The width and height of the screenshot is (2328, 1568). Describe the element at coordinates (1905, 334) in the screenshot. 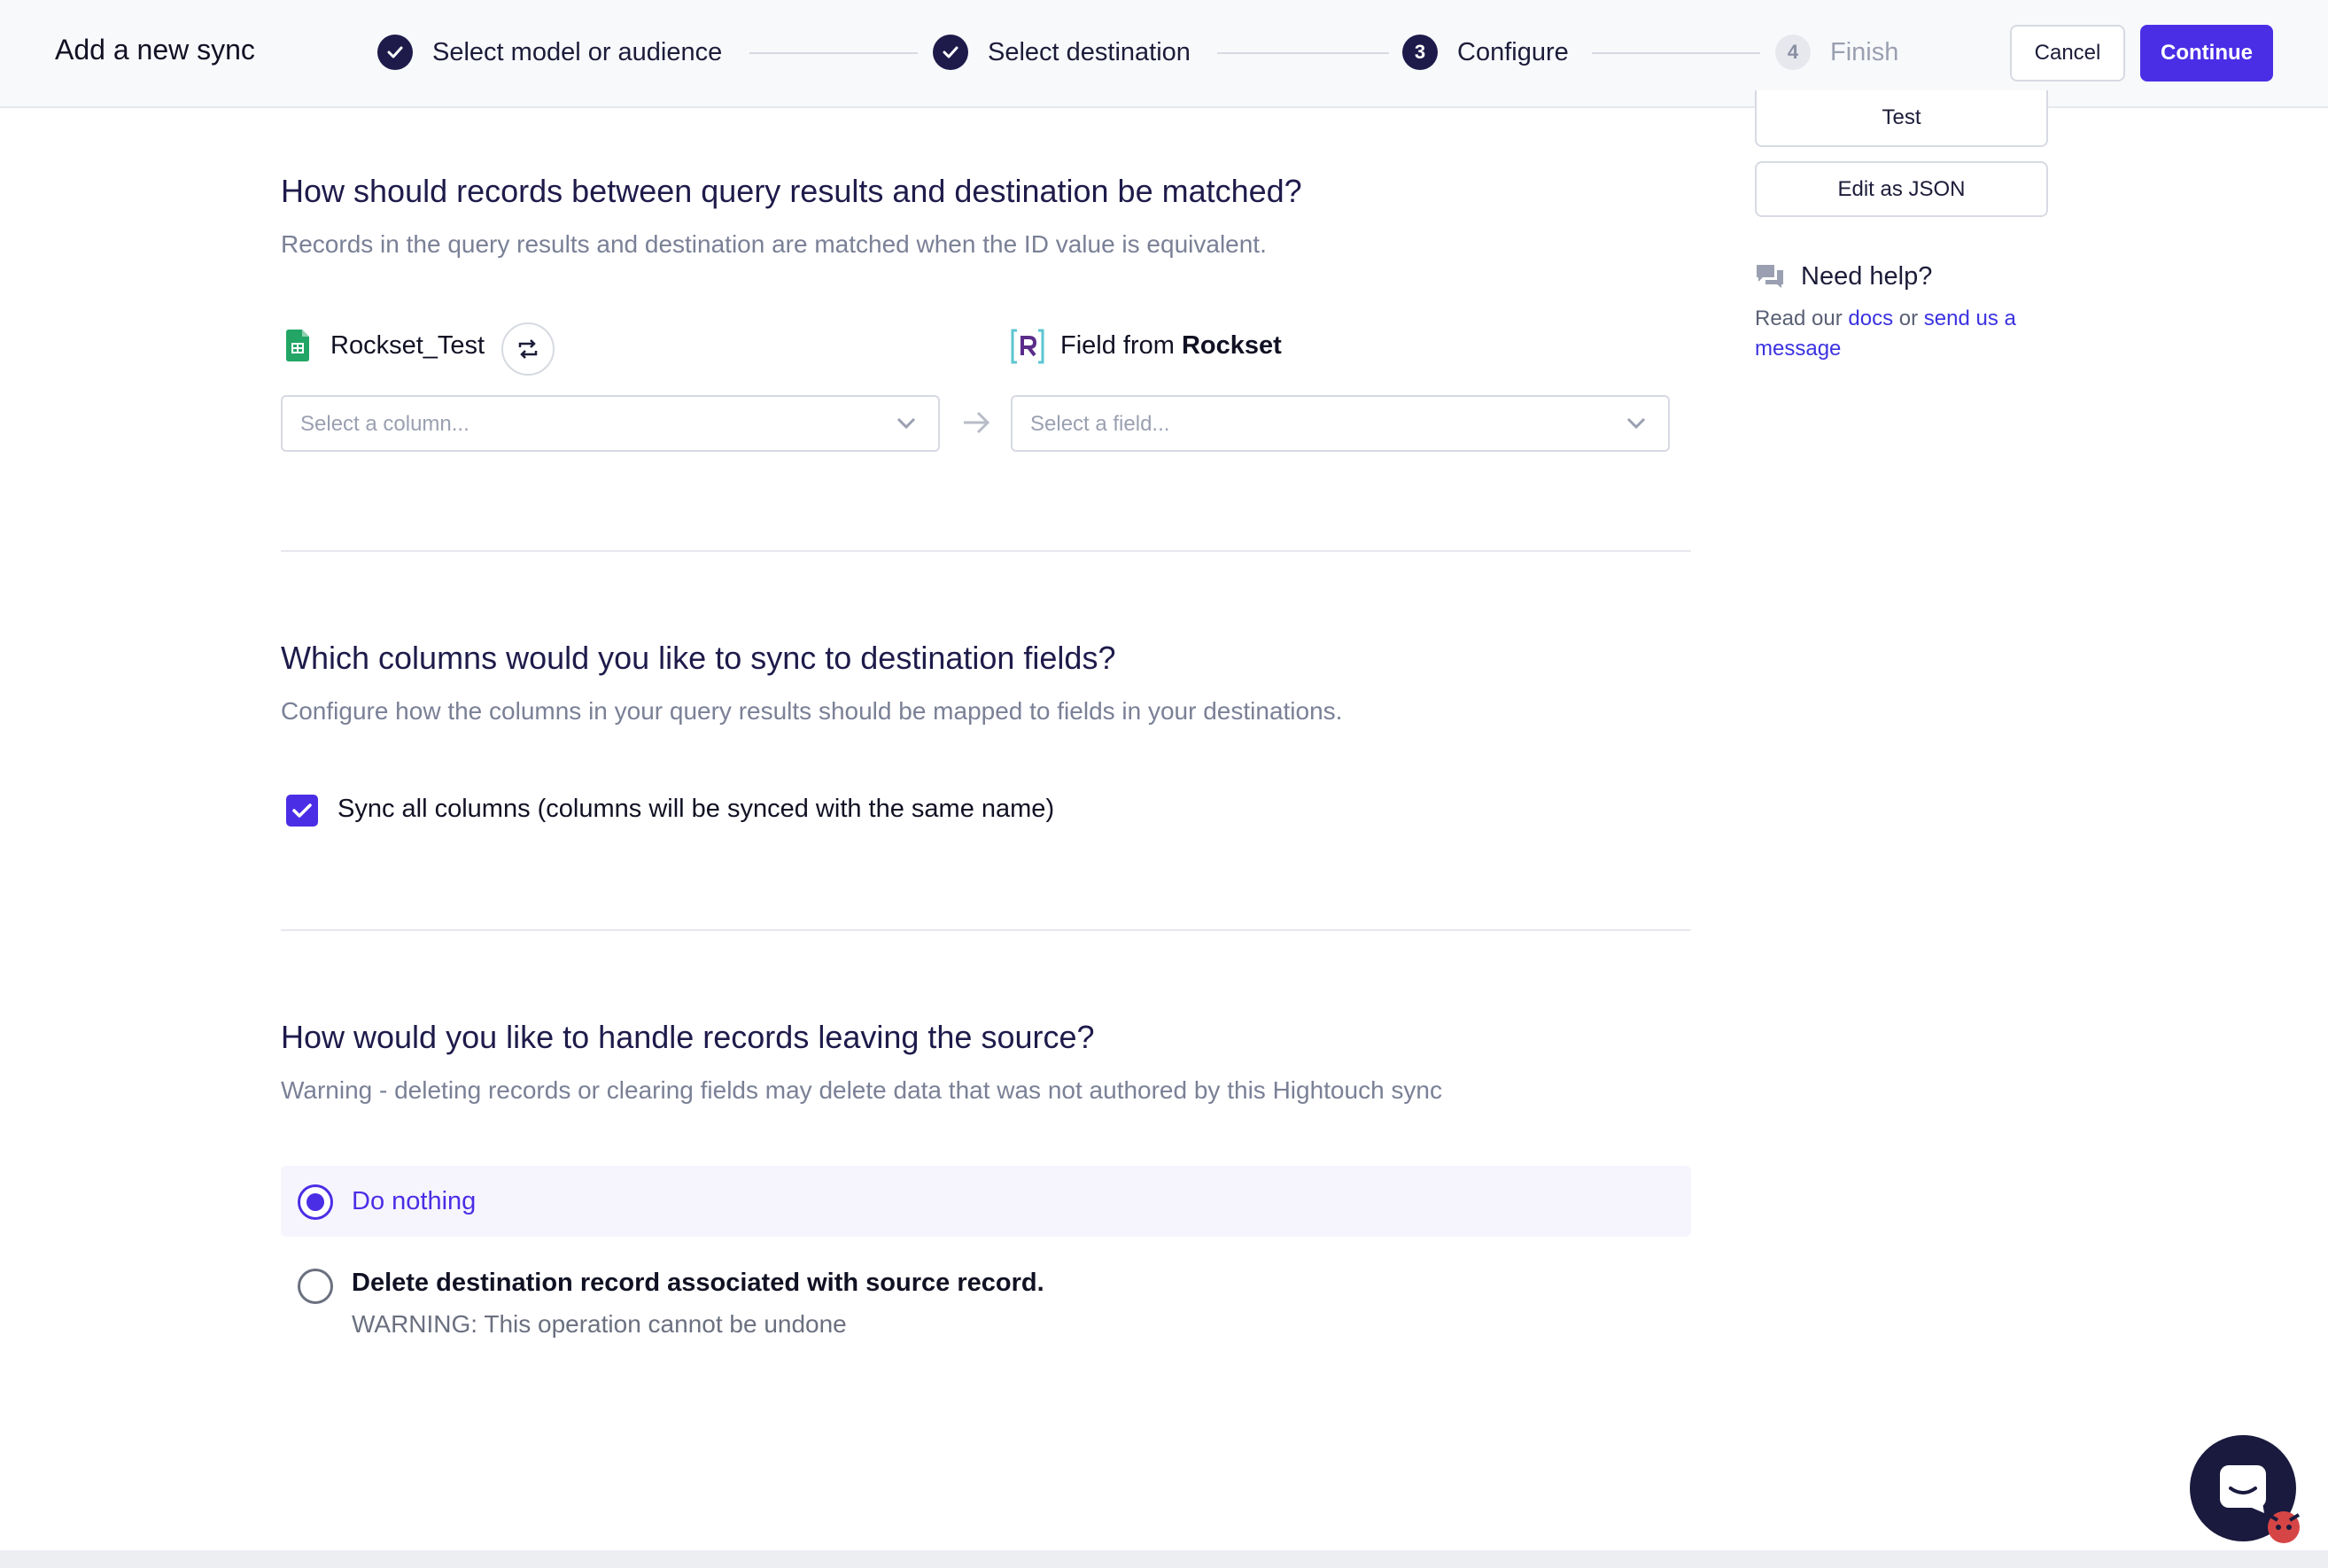

I see `help-text: Read our docs or send us a message` at that location.